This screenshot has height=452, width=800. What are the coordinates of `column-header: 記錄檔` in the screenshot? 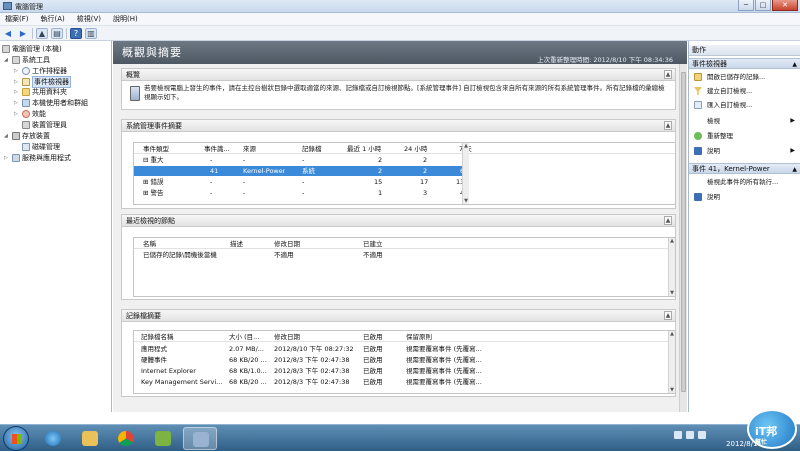 It's located at (312, 149).